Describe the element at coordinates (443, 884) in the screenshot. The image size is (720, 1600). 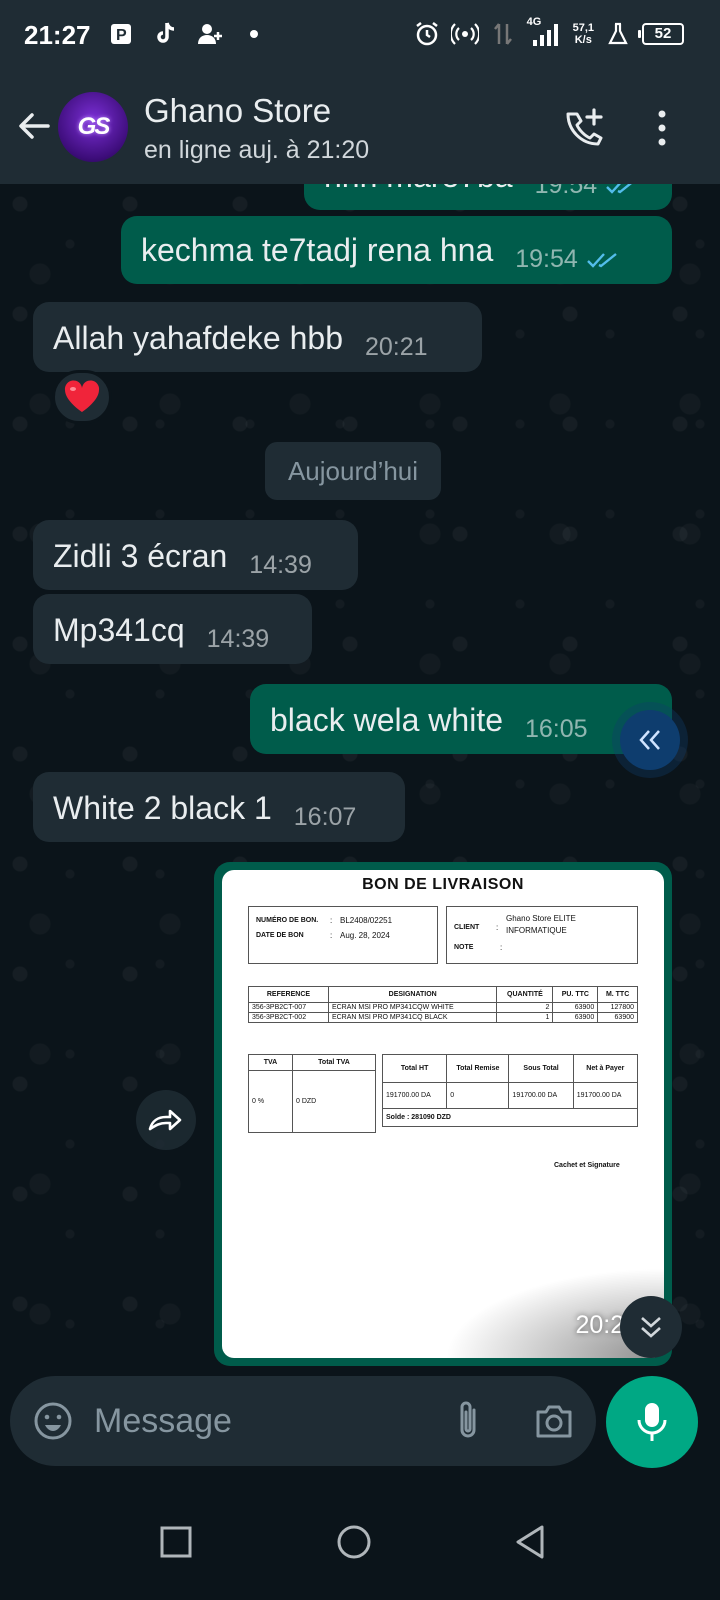
I see `doc-title: BON DE LIVRAISON` at that location.